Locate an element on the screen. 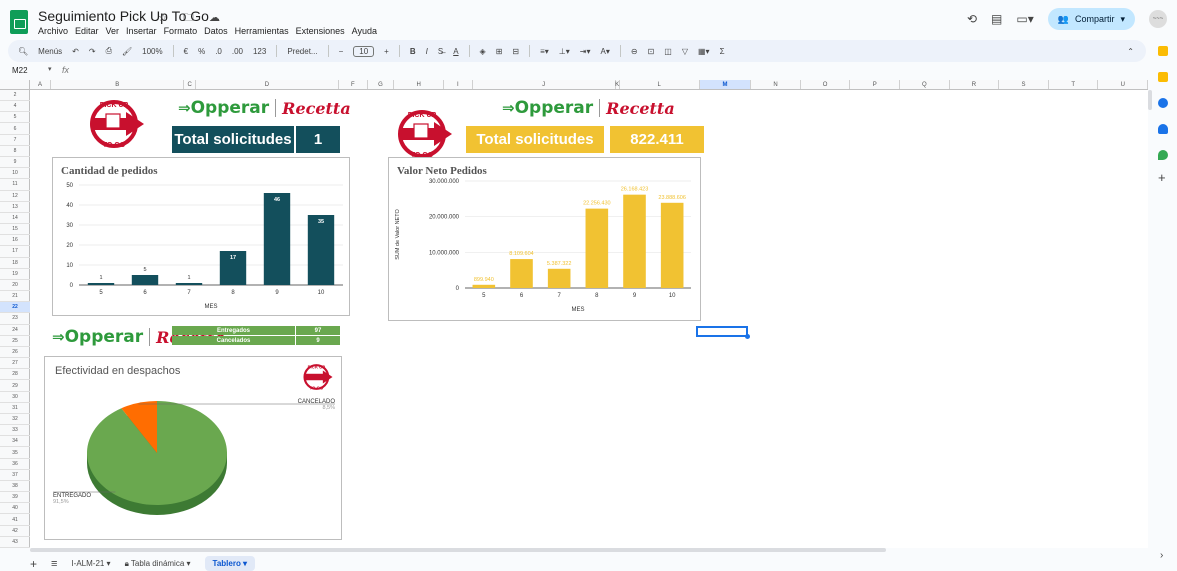  column-header-m: M is located at coordinates (725, 84).